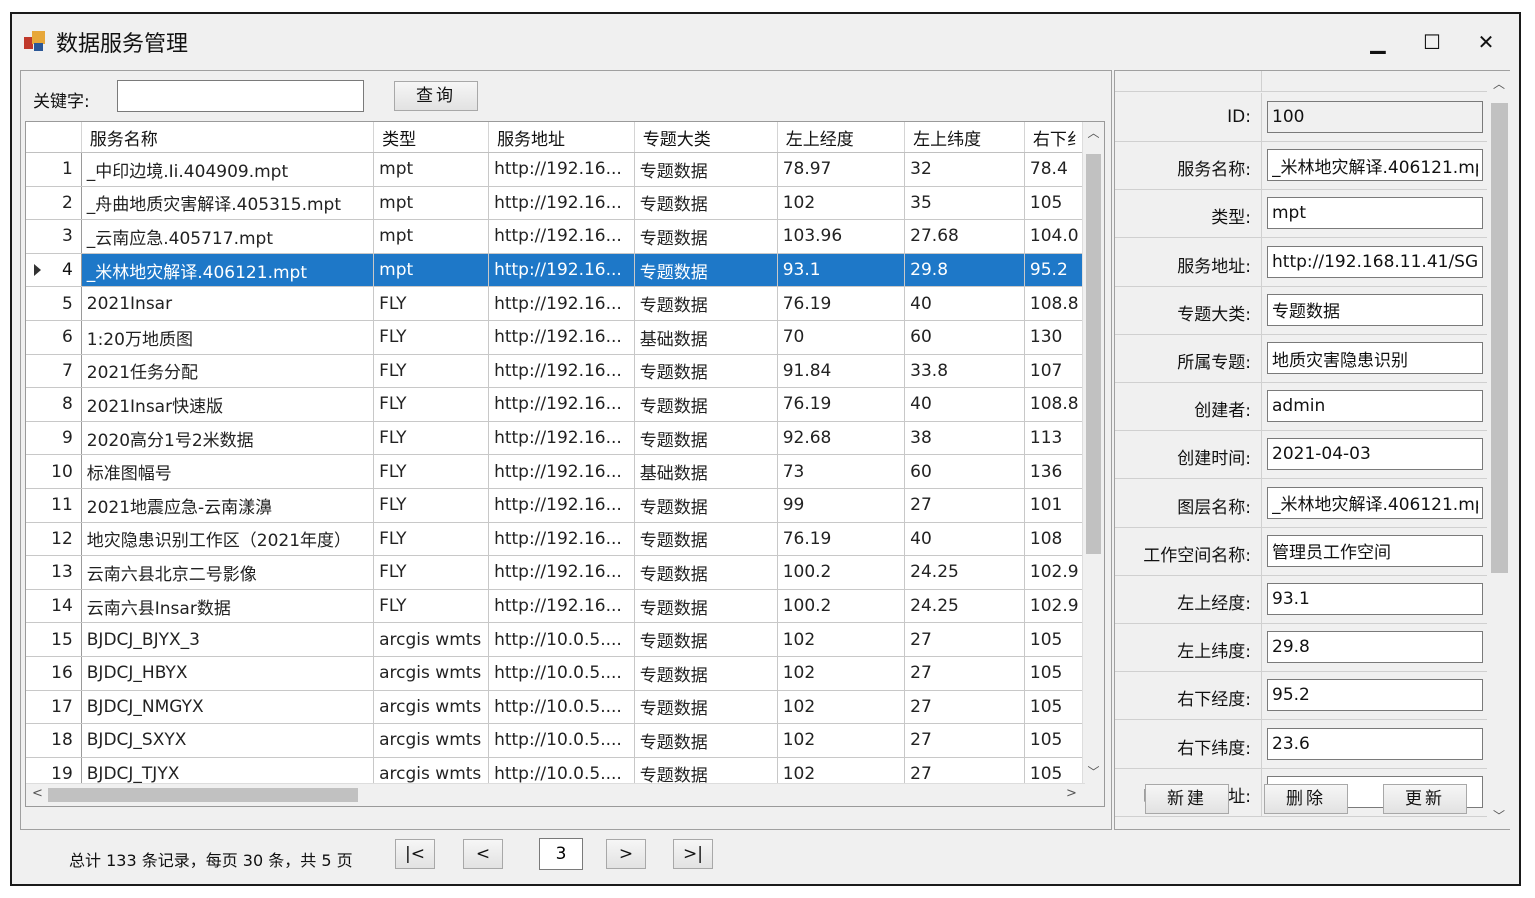 The width and height of the screenshot is (1535, 898). What do you see at coordinates (436, 96) in the screenshot?
I see `query-button: 查询` at bounding box center [436, 96].